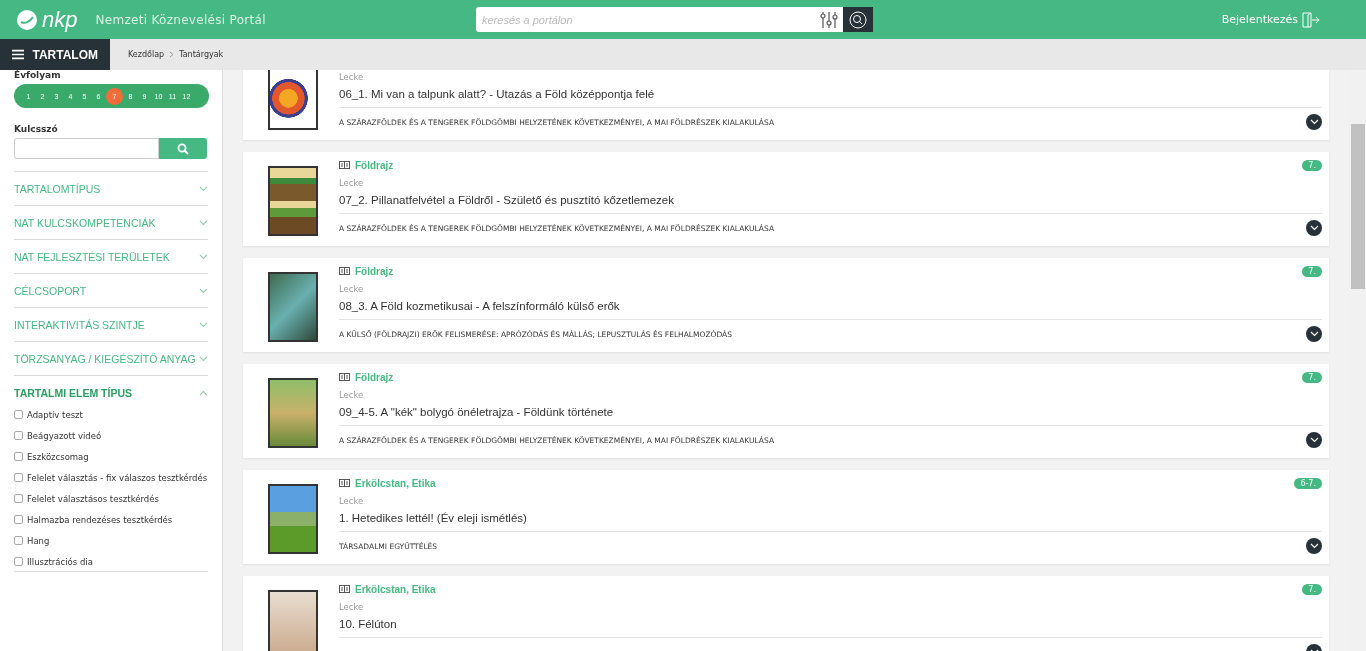 The height and width of the screenshot is (651, 1366). I want to click on checkbox-option: Felelet választásos tesztkérdés, so click(111, 499).